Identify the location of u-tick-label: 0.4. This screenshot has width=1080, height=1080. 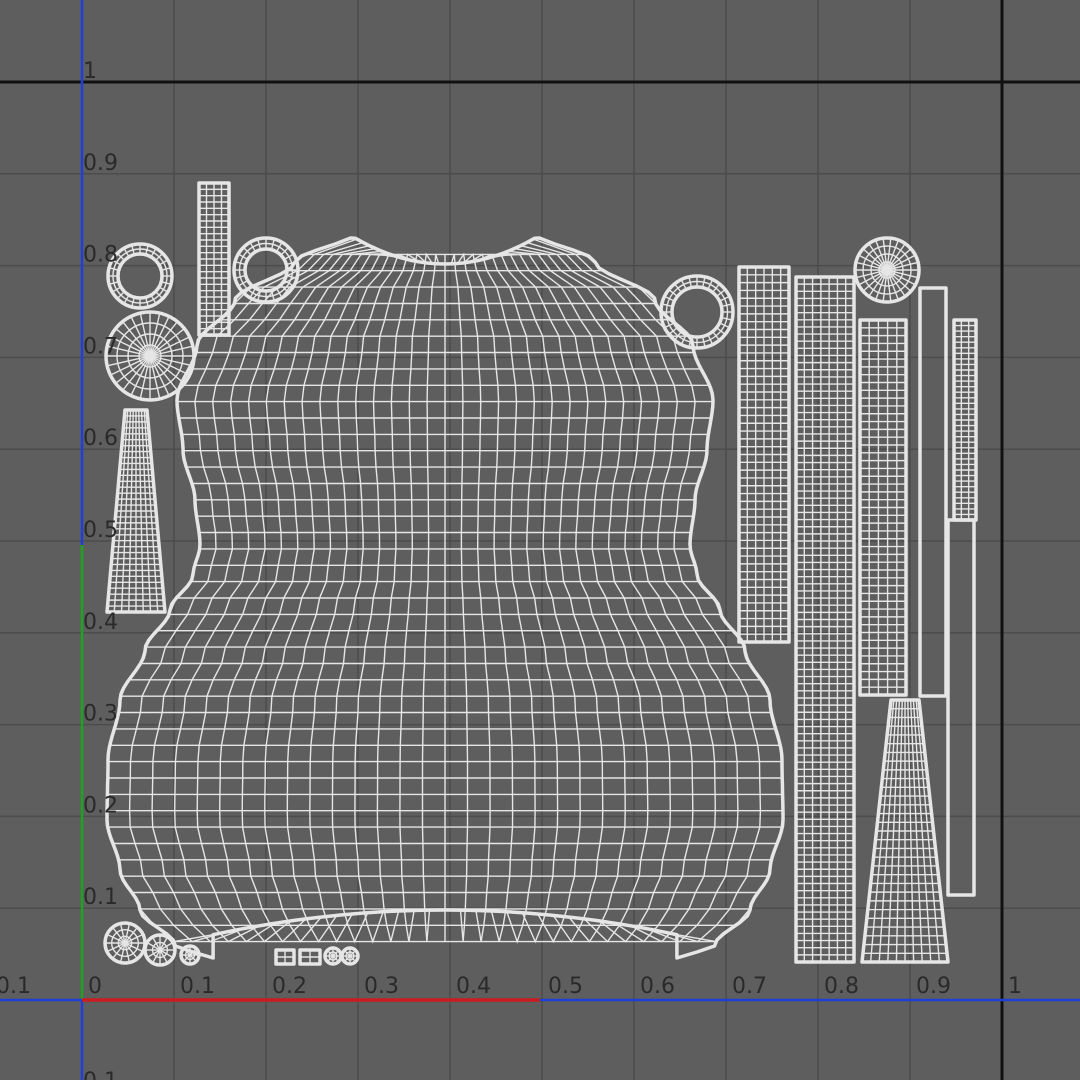
(473, 986).